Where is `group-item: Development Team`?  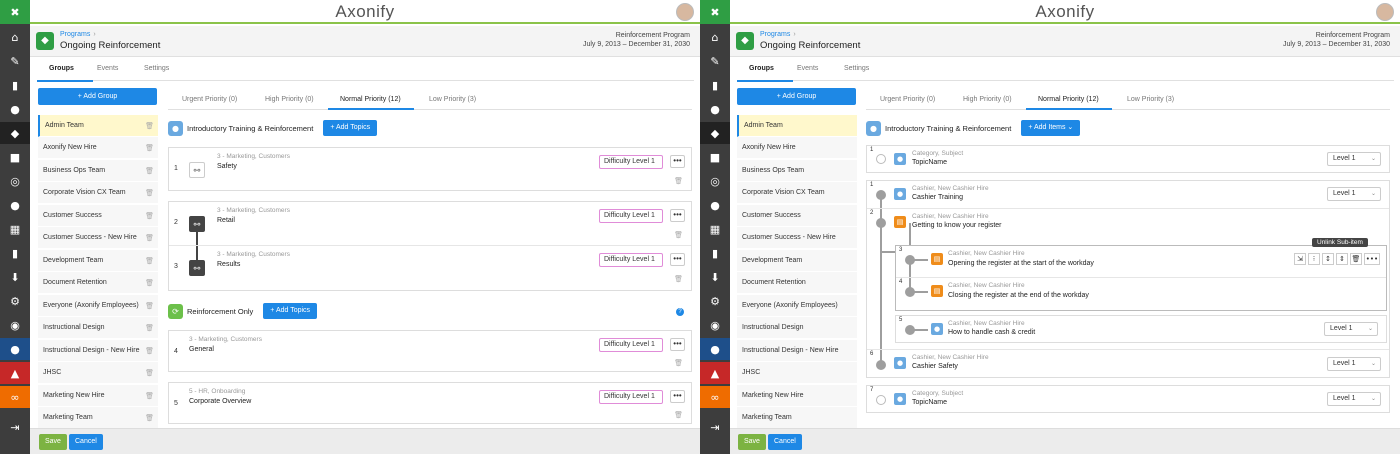
group-item: Development Team is located at coordinates (797, 261).